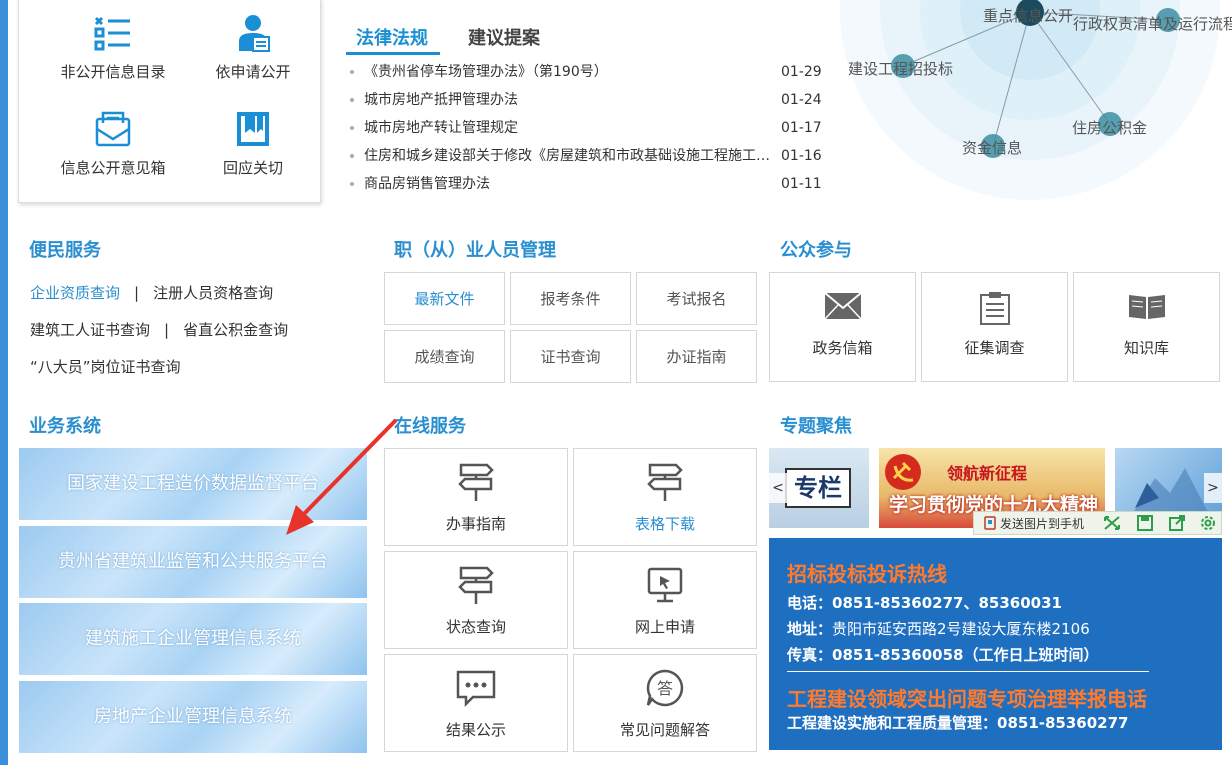 This screenshot has width=1232, height=765. What do you see at coordinates (1152, 23) in the screenshot?
I see `graph-node-power-list: 行政权责清单及运行流程` at bounding box center [1152, 23].